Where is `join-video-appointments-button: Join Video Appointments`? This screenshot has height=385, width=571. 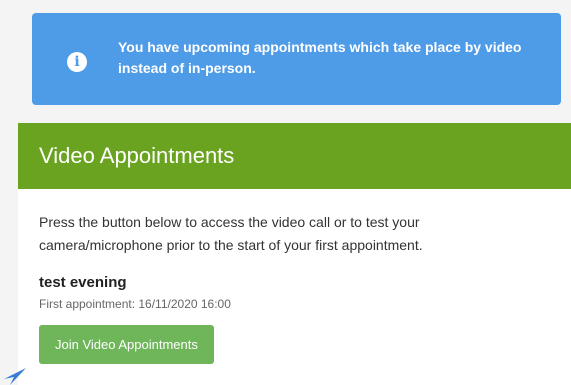 join-video-appointments-button: Join Video Appointments is located at coordinates (126, 344).